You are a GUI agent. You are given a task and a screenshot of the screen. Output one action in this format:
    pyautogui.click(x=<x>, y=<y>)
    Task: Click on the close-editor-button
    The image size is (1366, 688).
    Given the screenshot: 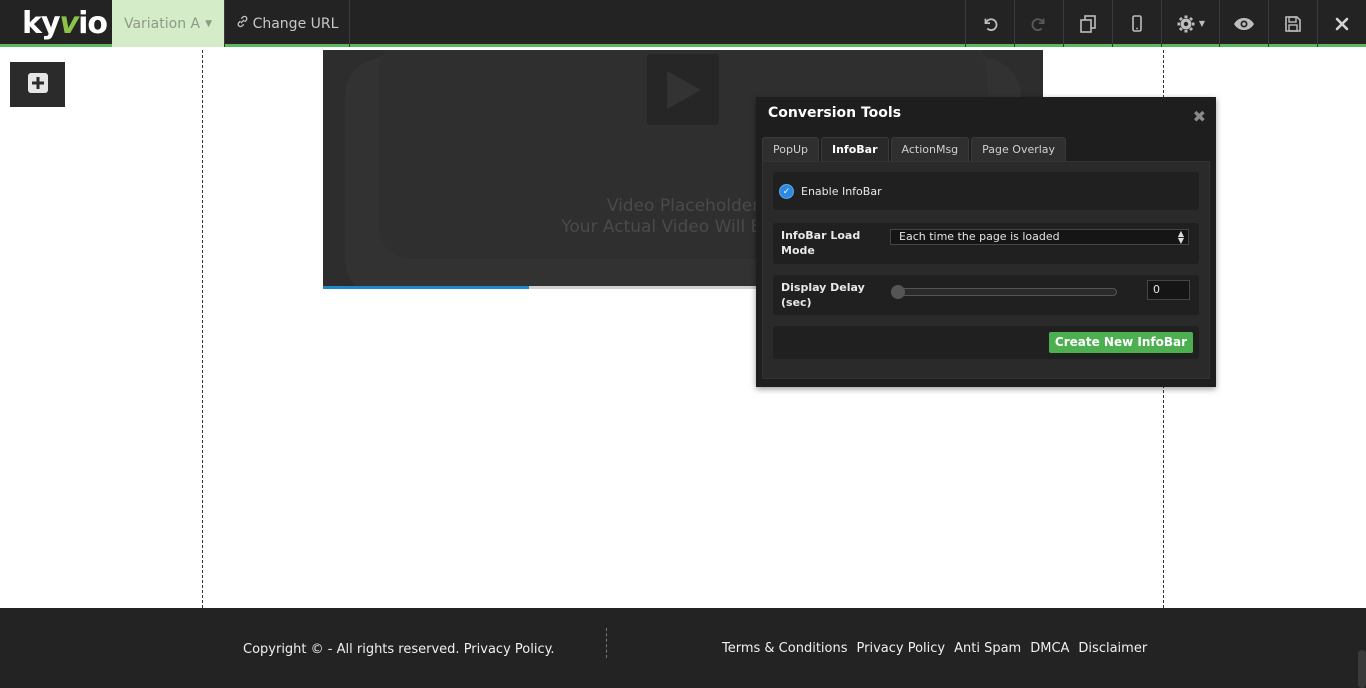 What is the action you would take?
    pyautogui.click(x=1341, y=23)
    